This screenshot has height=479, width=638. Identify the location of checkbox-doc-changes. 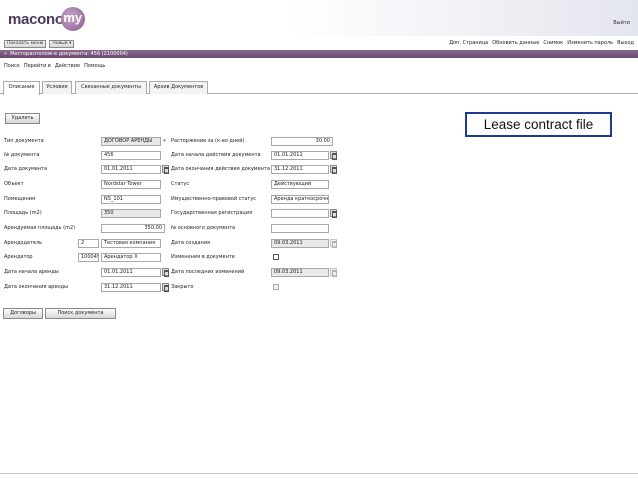
(276, 257).